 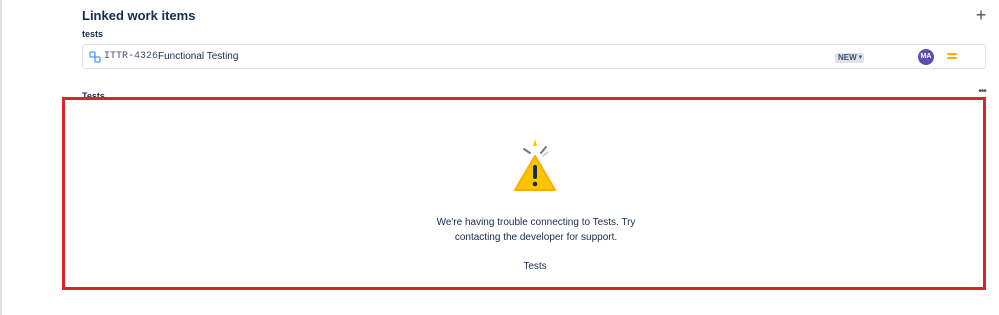 I want to click on linked-item-row: ITTR-4326 Functional Testing NEW ▾ MA, so click(x=534, y=56).